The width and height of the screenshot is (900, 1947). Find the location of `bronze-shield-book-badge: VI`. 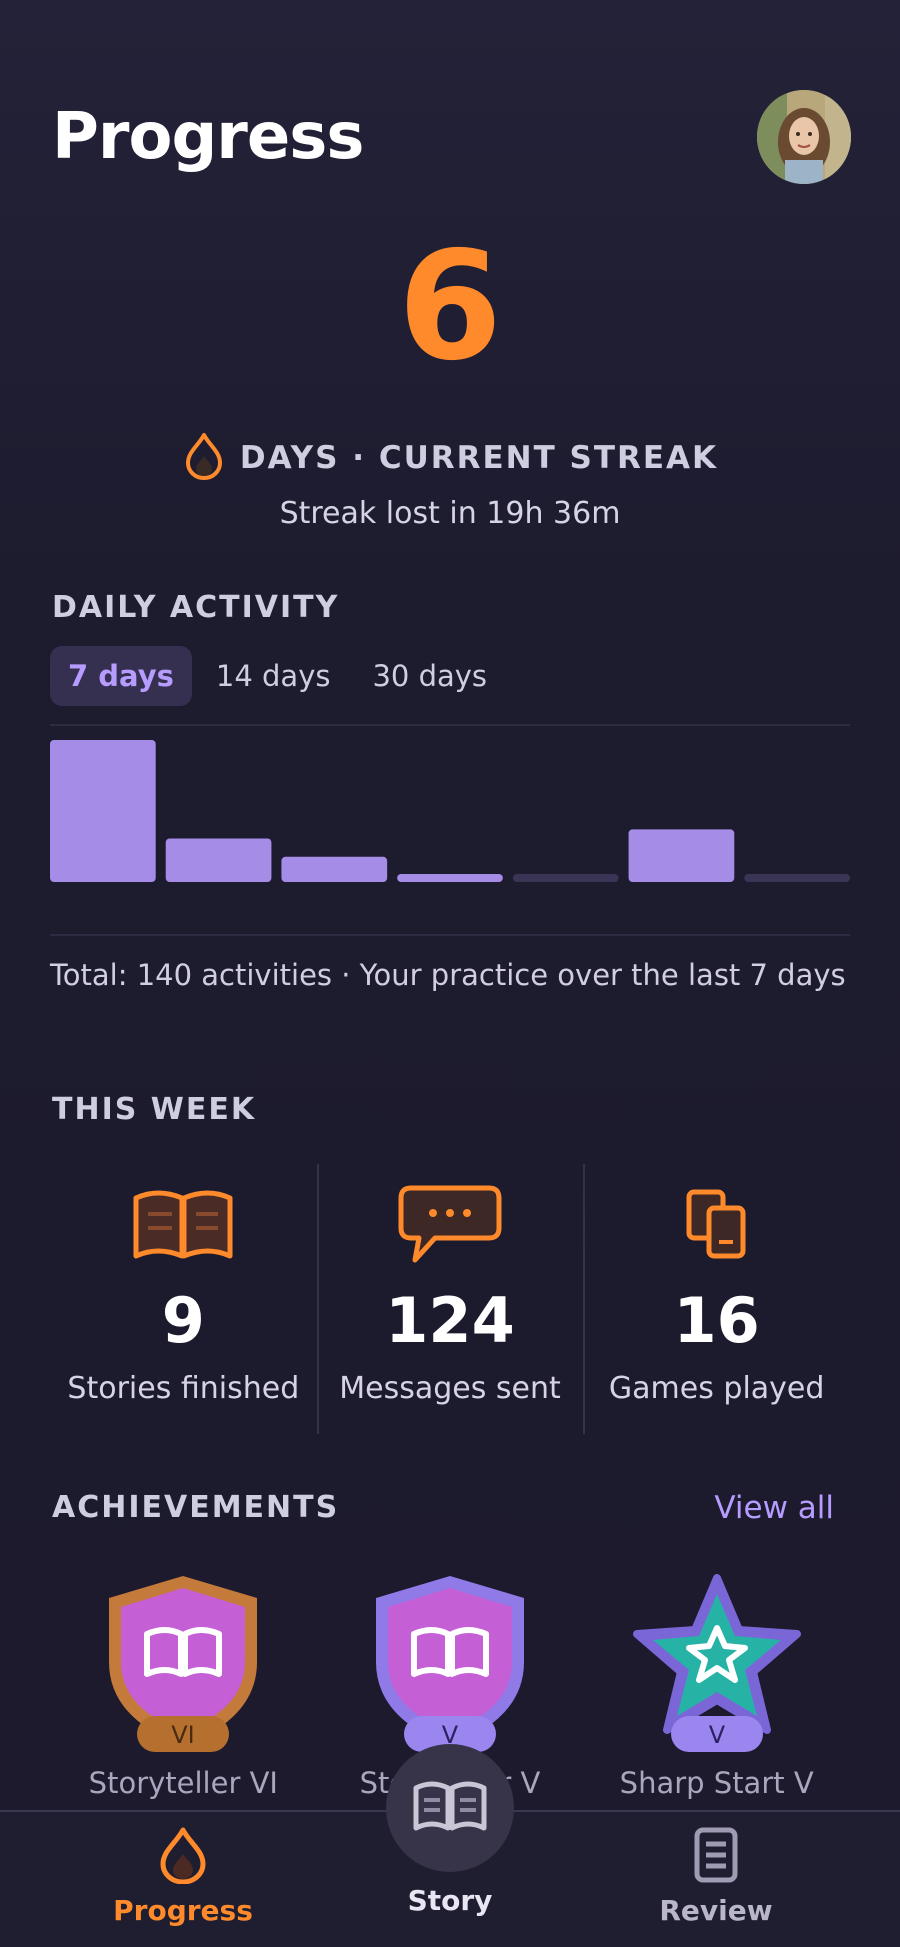

bronze-shield-book-badge: VI is located at coordinates (183, 1664).